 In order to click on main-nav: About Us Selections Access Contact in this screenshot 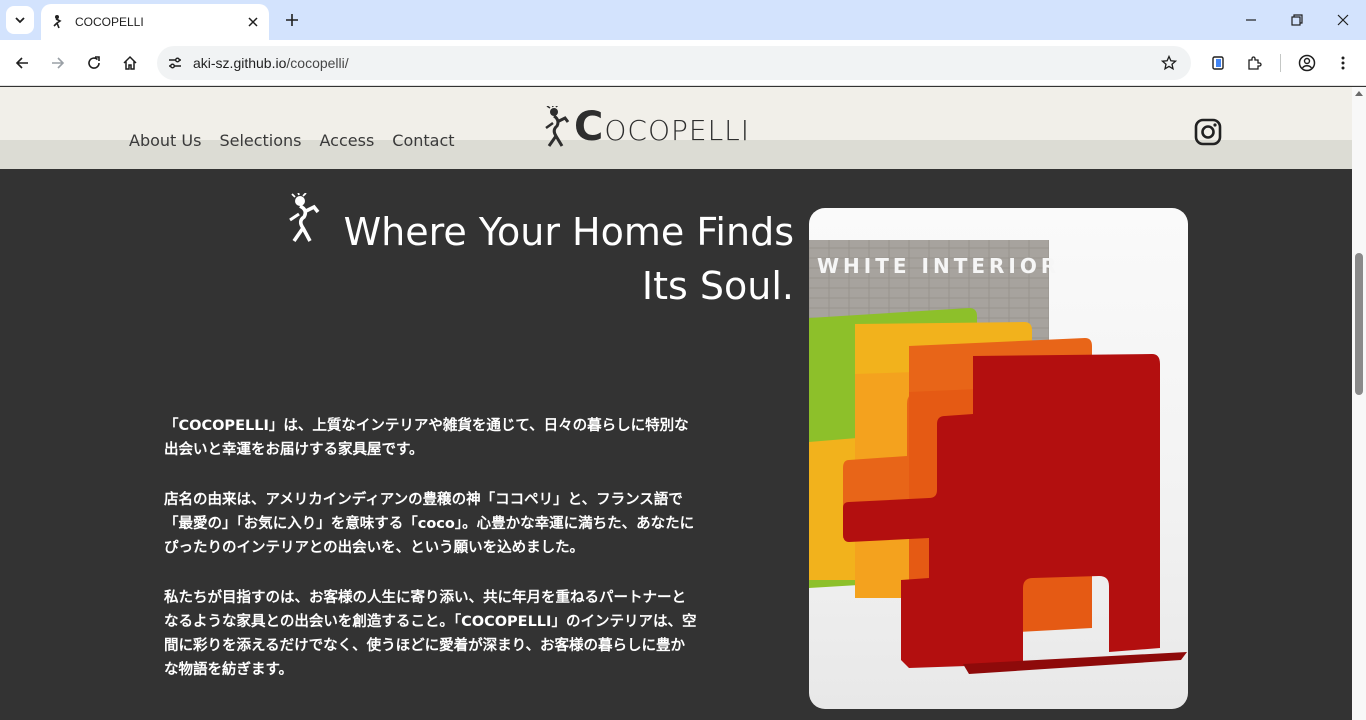, I will do `click(292, 140)`.